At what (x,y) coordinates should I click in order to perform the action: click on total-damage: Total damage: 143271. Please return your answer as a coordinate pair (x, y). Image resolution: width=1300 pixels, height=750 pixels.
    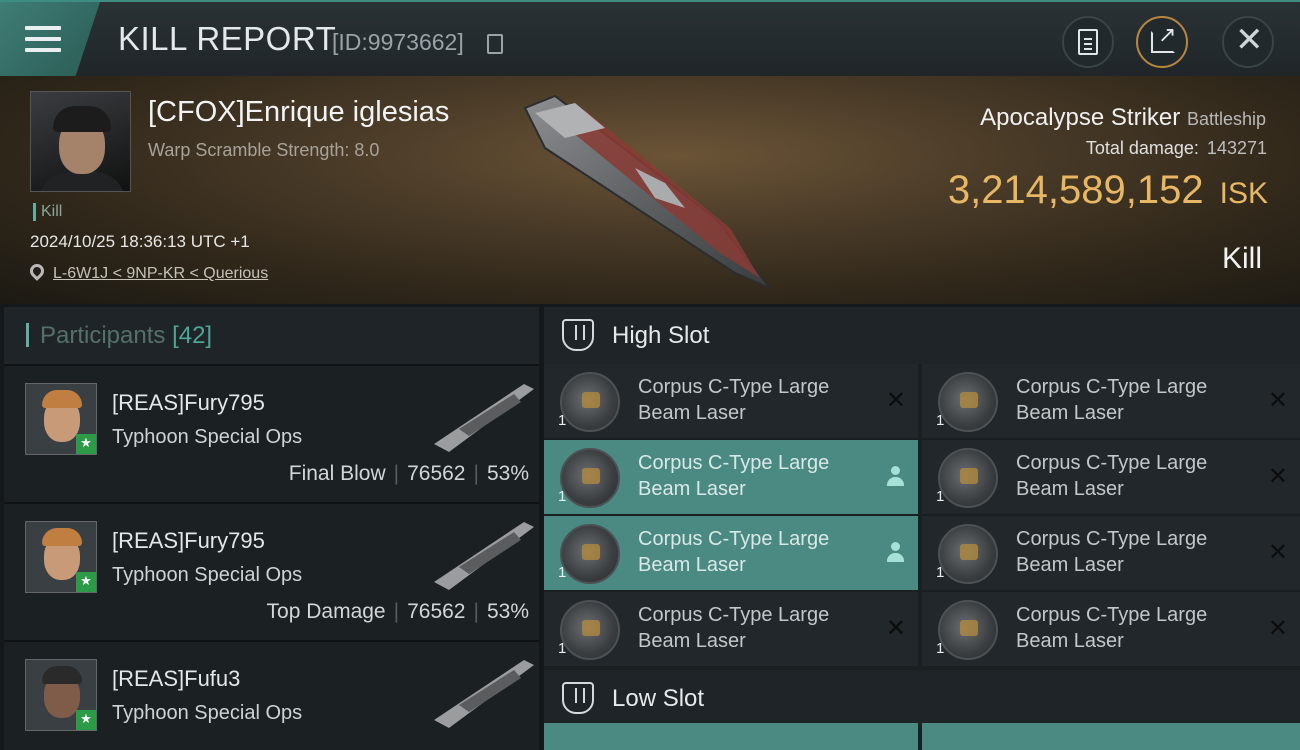
    Looking at the image, I should click on (1176, 148).